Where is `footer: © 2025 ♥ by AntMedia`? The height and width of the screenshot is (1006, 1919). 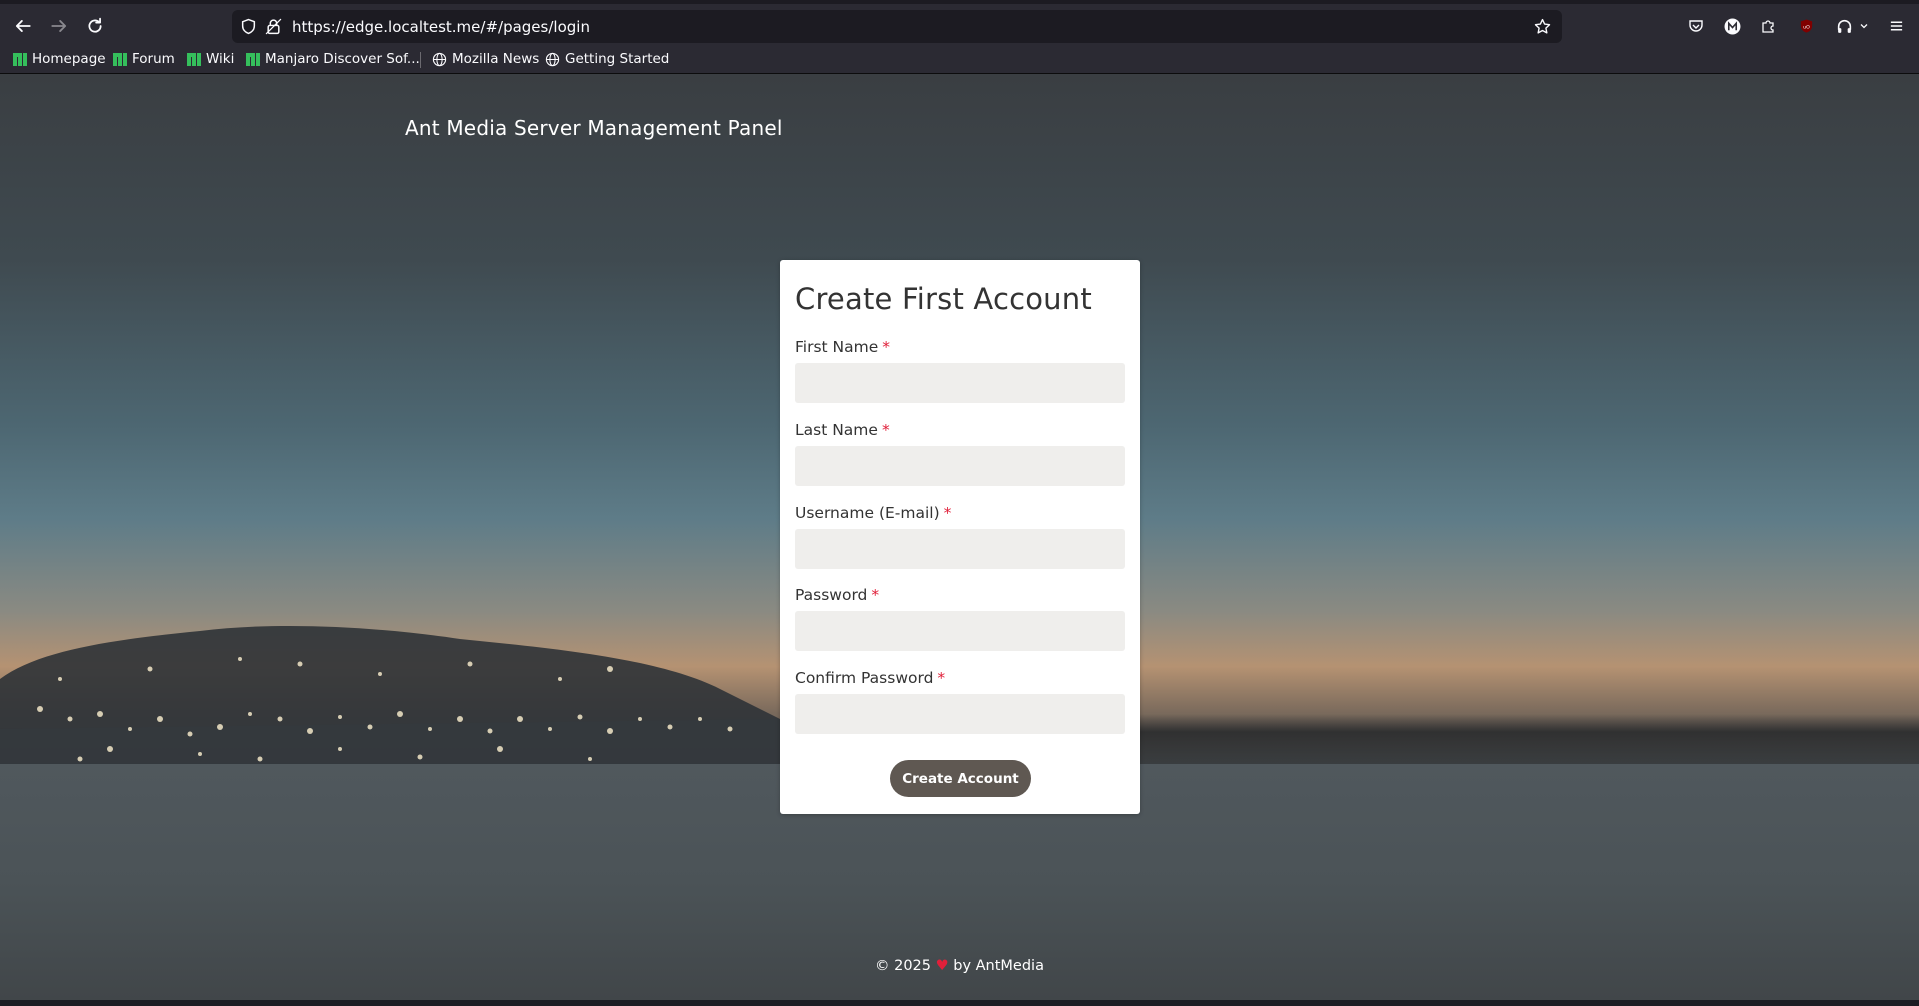 footer: © 2025 ♥ by AntMedia is located at coordinates (959, 966).